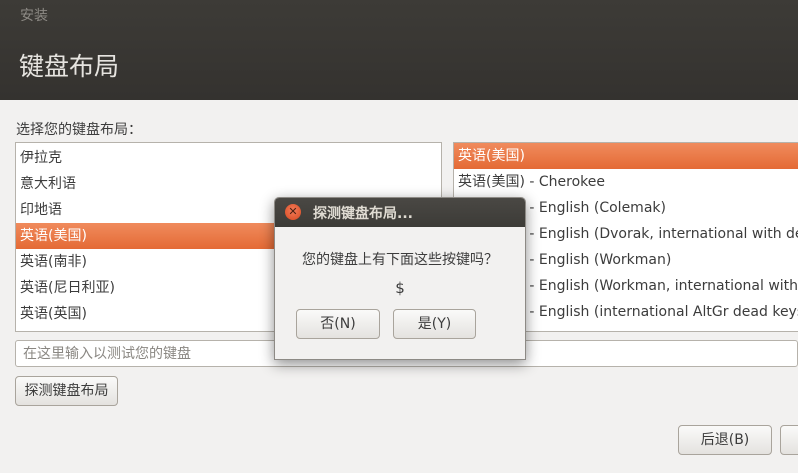 Image resolution: width=798 pixels, height=473 pixels. Describe the element at coordinates (79, 130) in the screenshot. I see `layout-prompt-label: 选择您的键盘布局：` at that location.